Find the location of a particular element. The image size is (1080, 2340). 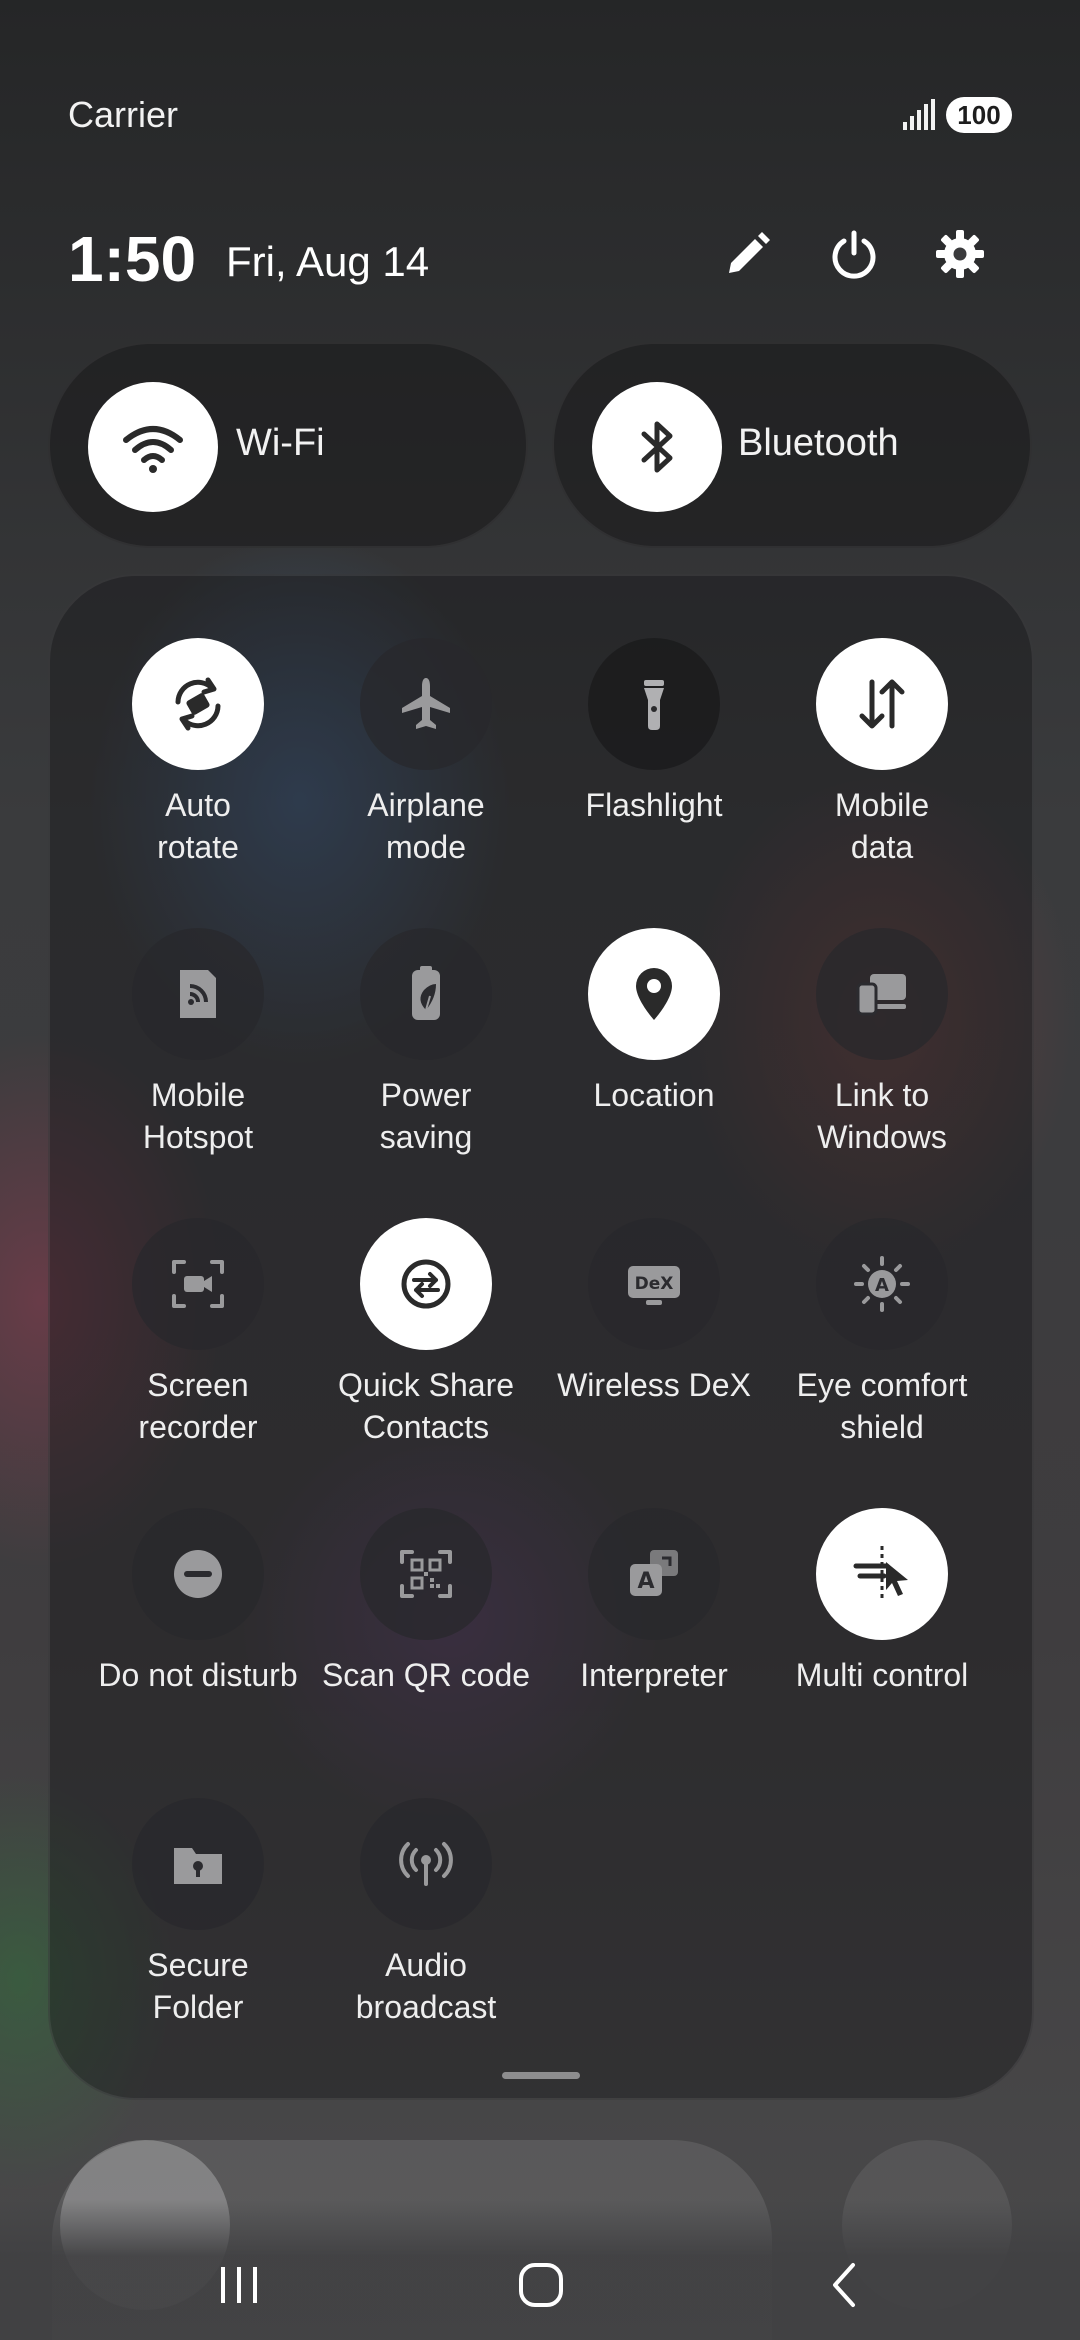

flashlight-icon is located at coordinates (654, 705).